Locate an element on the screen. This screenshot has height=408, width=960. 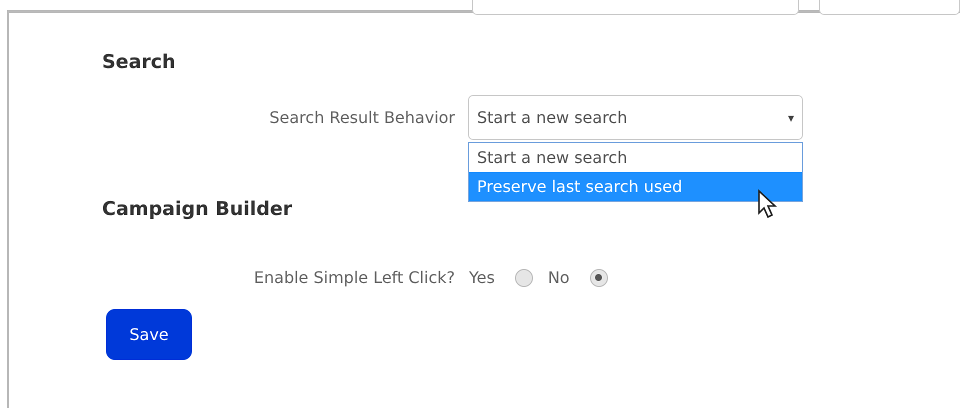
radio-label: Yes is located at coordinates (482, 277).